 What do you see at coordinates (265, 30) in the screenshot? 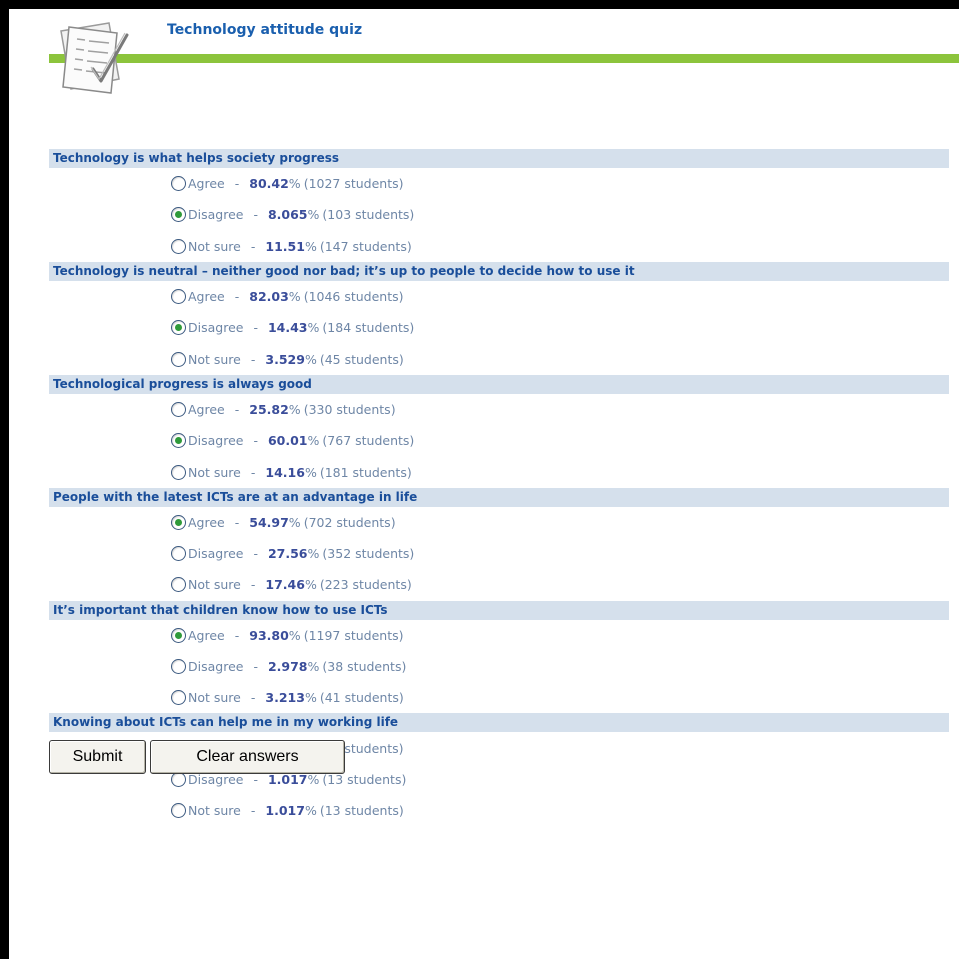
I see `page-title: Technology attitude quiz` at bounding box center [265, 30].